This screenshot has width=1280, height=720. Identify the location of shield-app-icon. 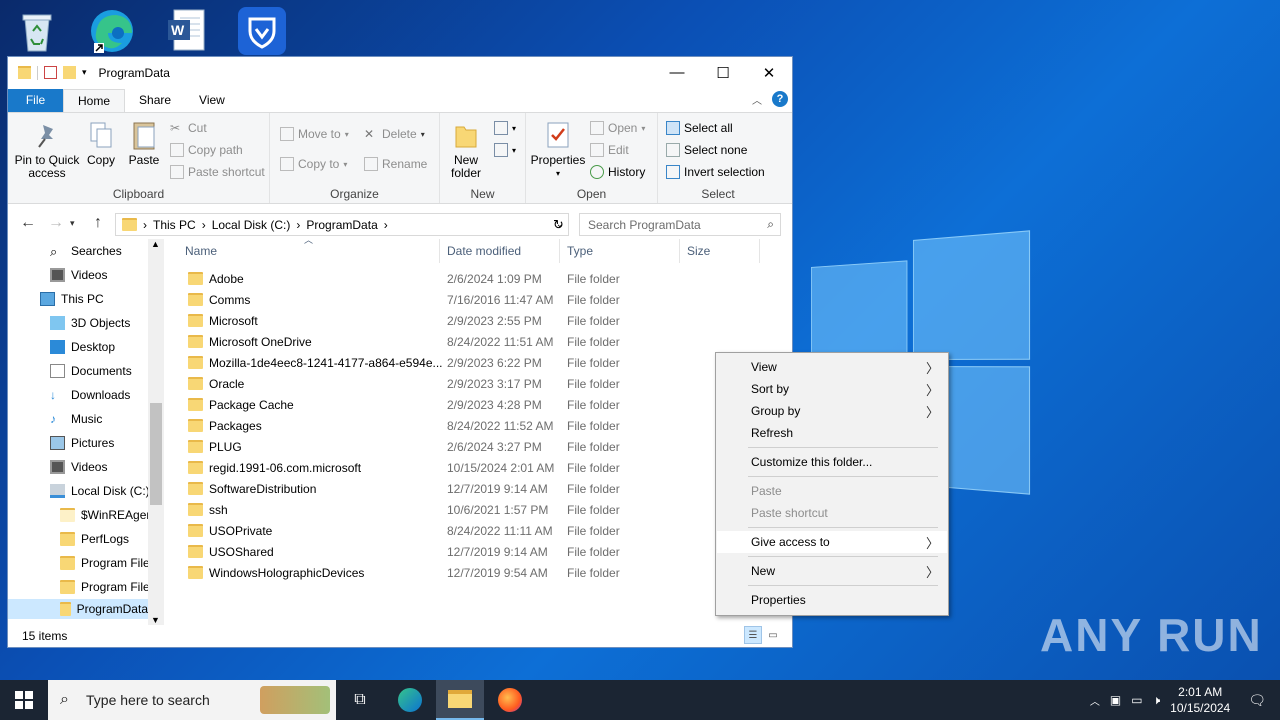
(262, 31).